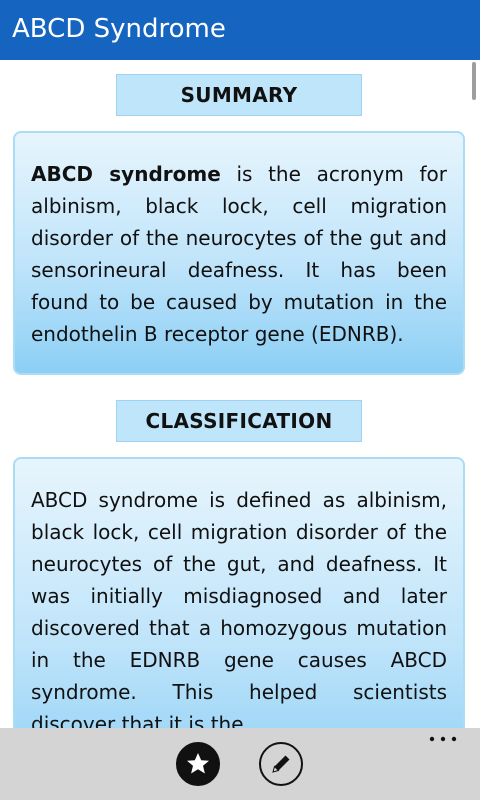  I want to click on more-icon, so click(443, 739).